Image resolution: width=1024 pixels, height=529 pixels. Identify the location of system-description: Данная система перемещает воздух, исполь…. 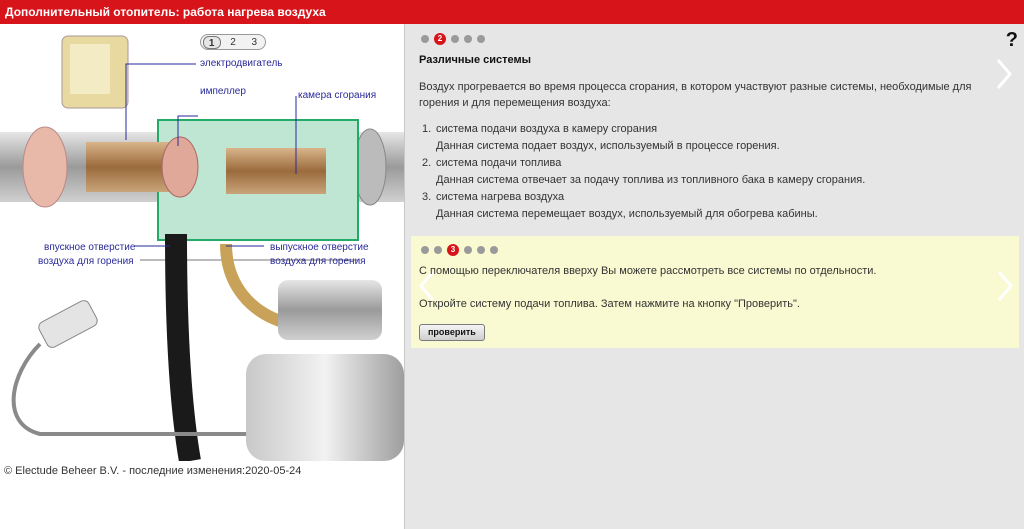
(627, 214).